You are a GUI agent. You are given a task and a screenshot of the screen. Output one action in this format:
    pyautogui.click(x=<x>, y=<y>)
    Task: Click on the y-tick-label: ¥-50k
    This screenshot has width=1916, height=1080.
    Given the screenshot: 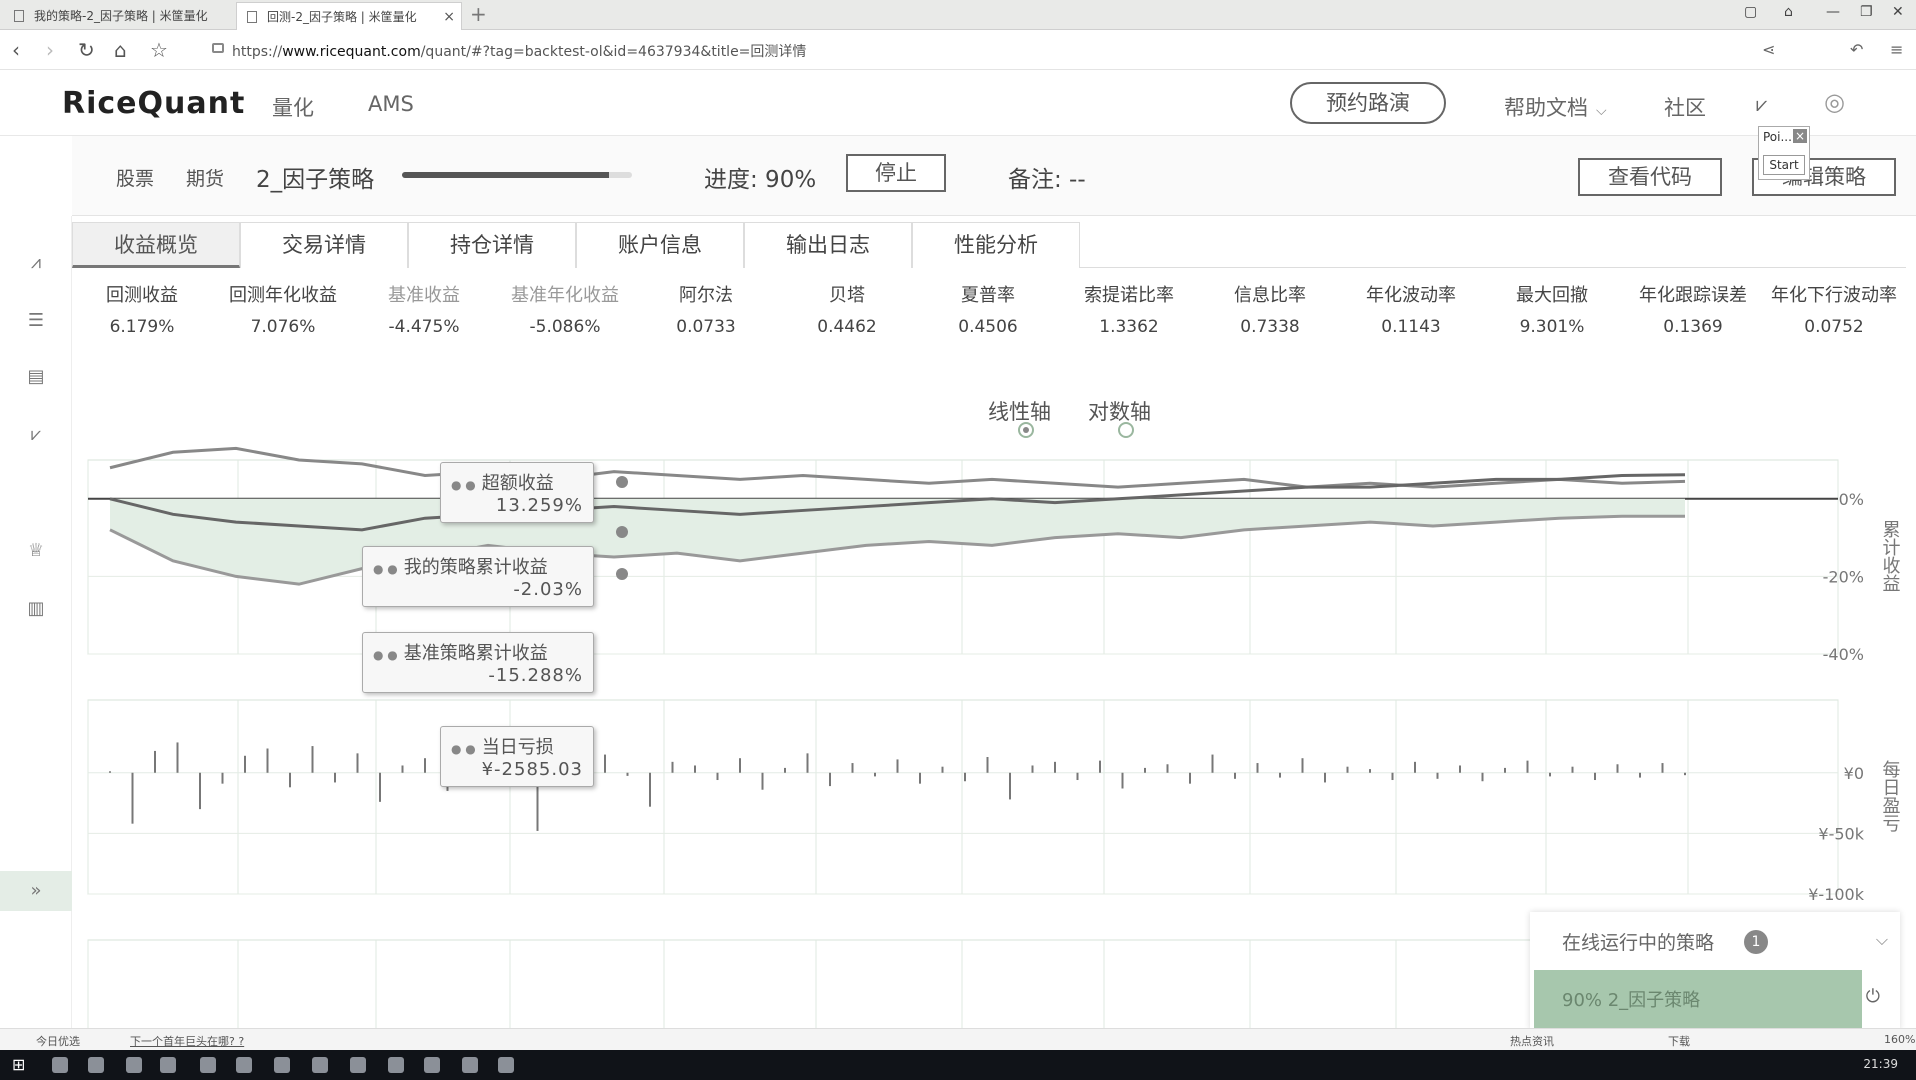 What is the action you would take?
    pyautogui.click(x=1841, y=833)
    